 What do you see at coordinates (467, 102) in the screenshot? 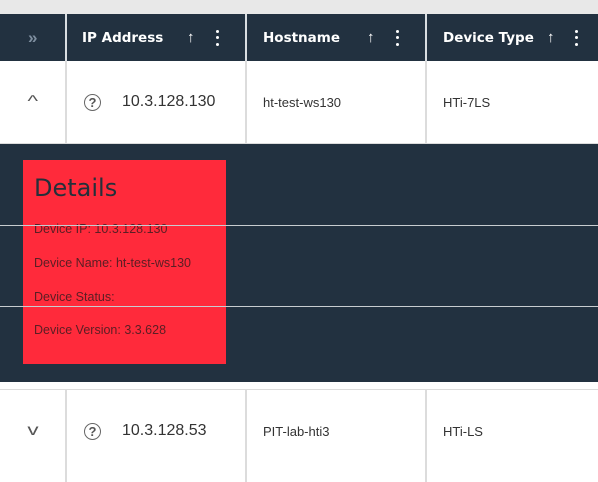
I see `device-type: HTi-7LS` at bounding box center [467, 102].